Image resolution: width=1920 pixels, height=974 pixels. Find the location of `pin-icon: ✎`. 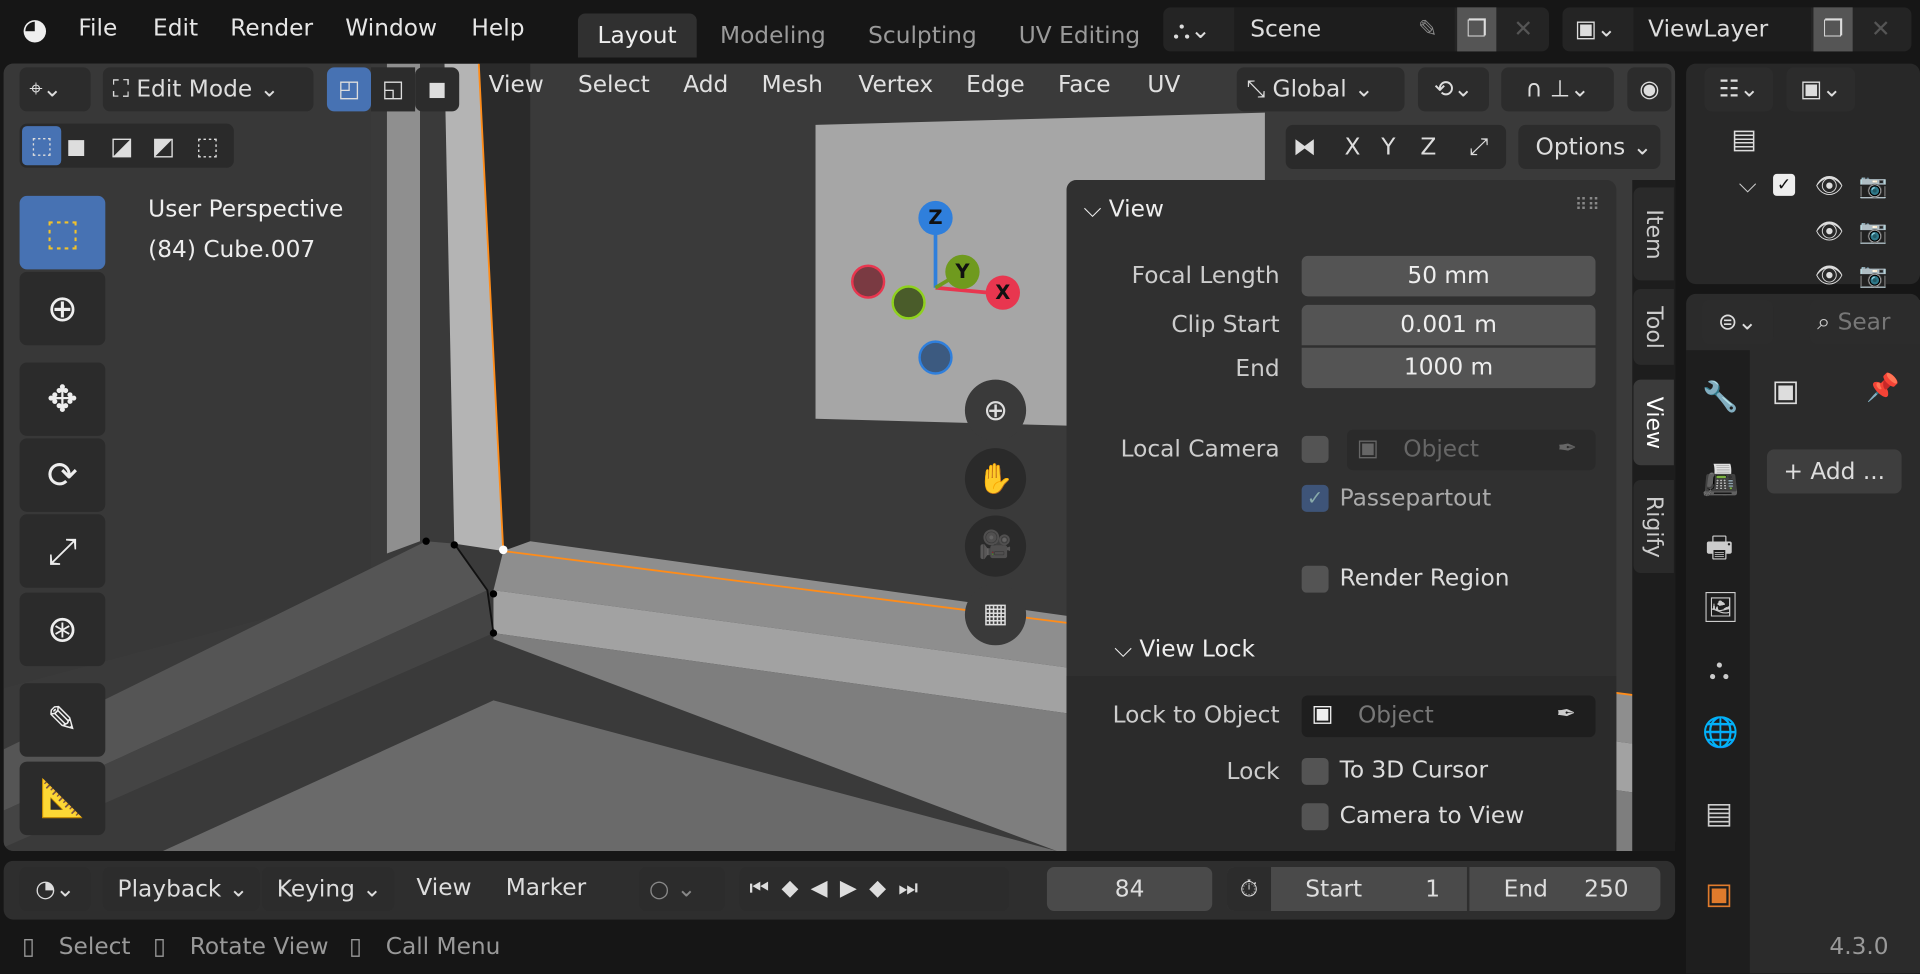

pin-icon: ✎ is located at coordinates (1427, 29).